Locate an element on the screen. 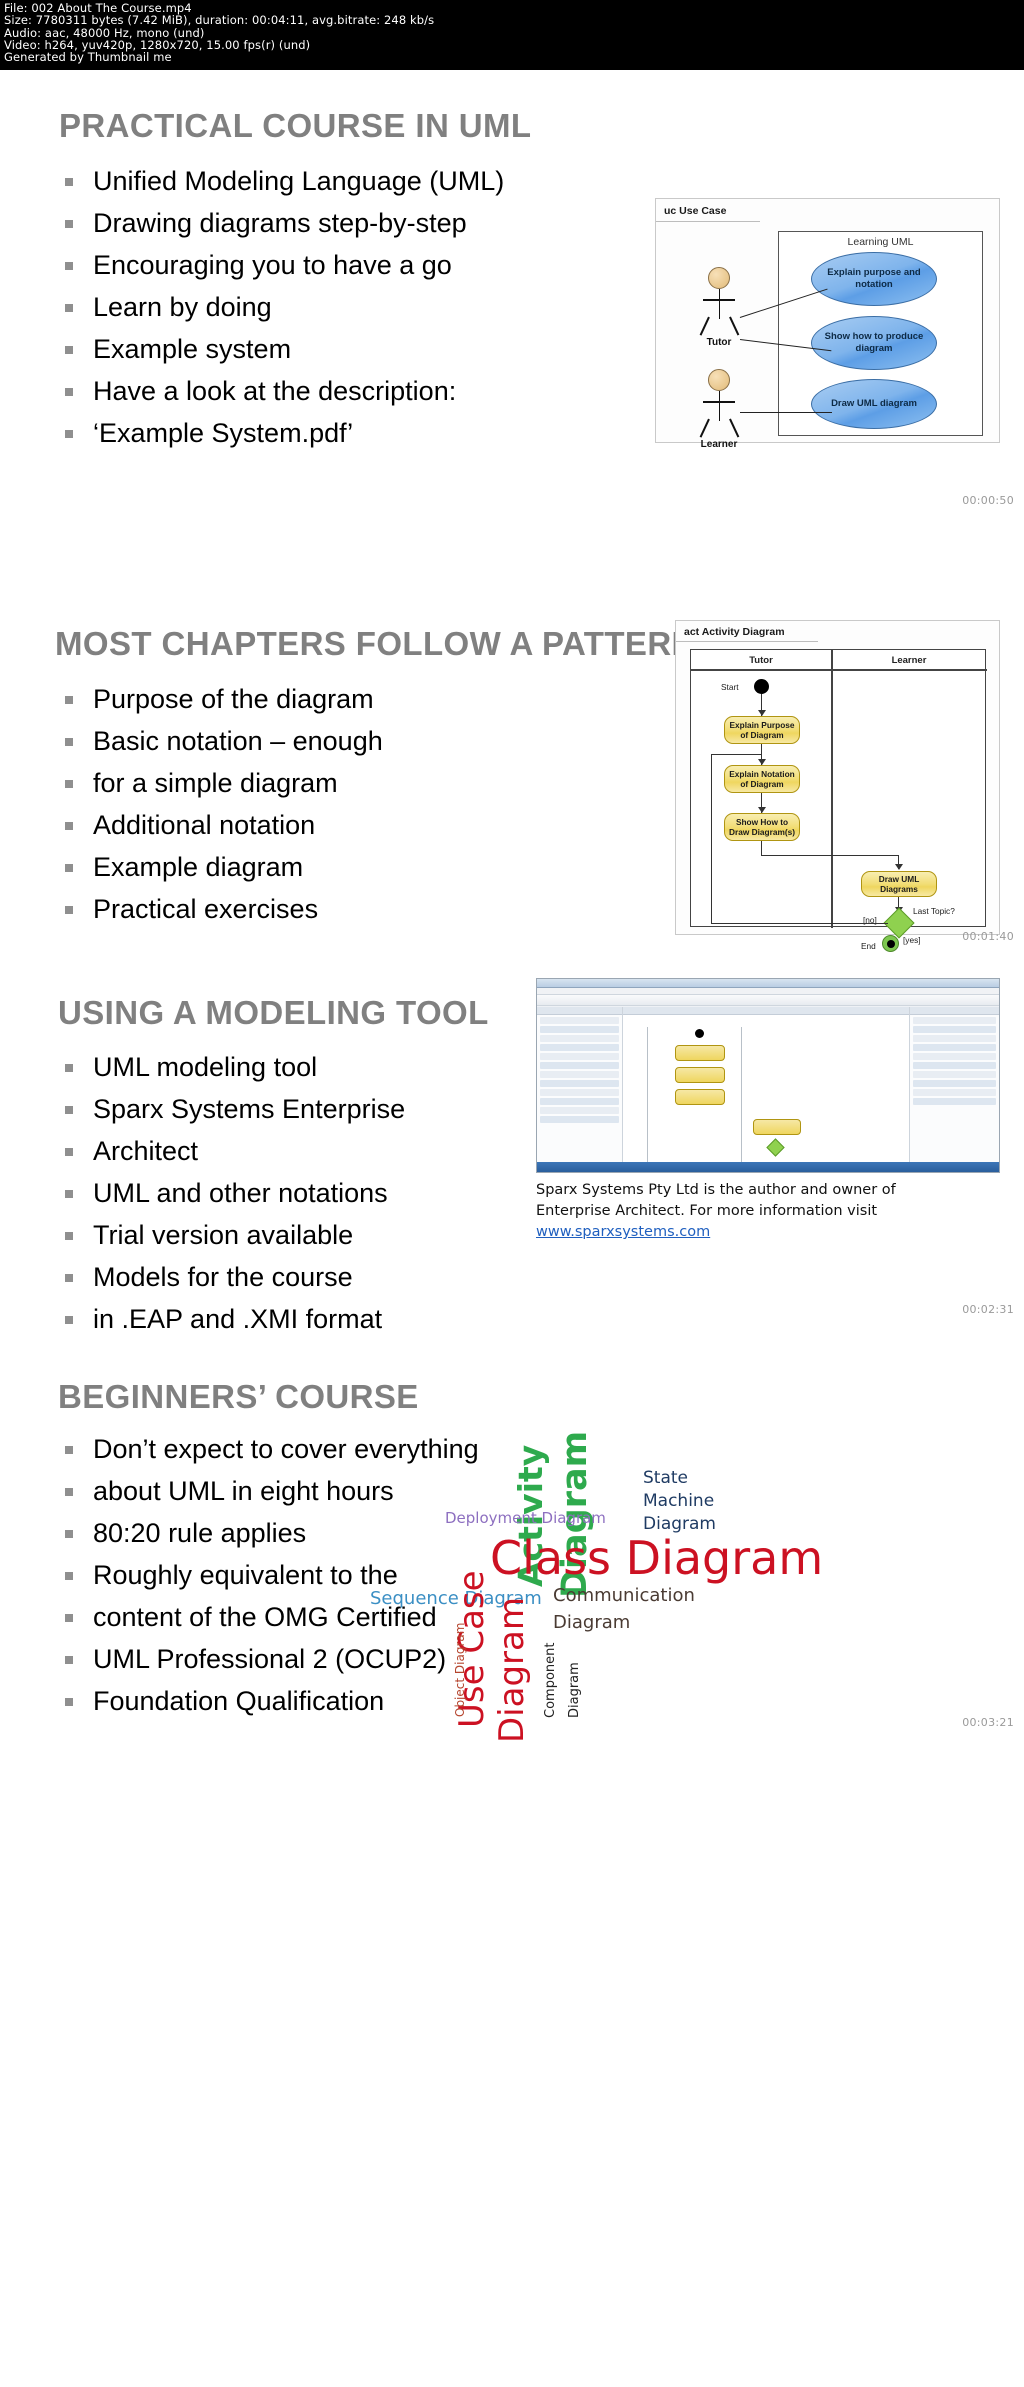 This screenshot has width=1024, height=2387. ea-title-bar is located at coordinates (768, 983).